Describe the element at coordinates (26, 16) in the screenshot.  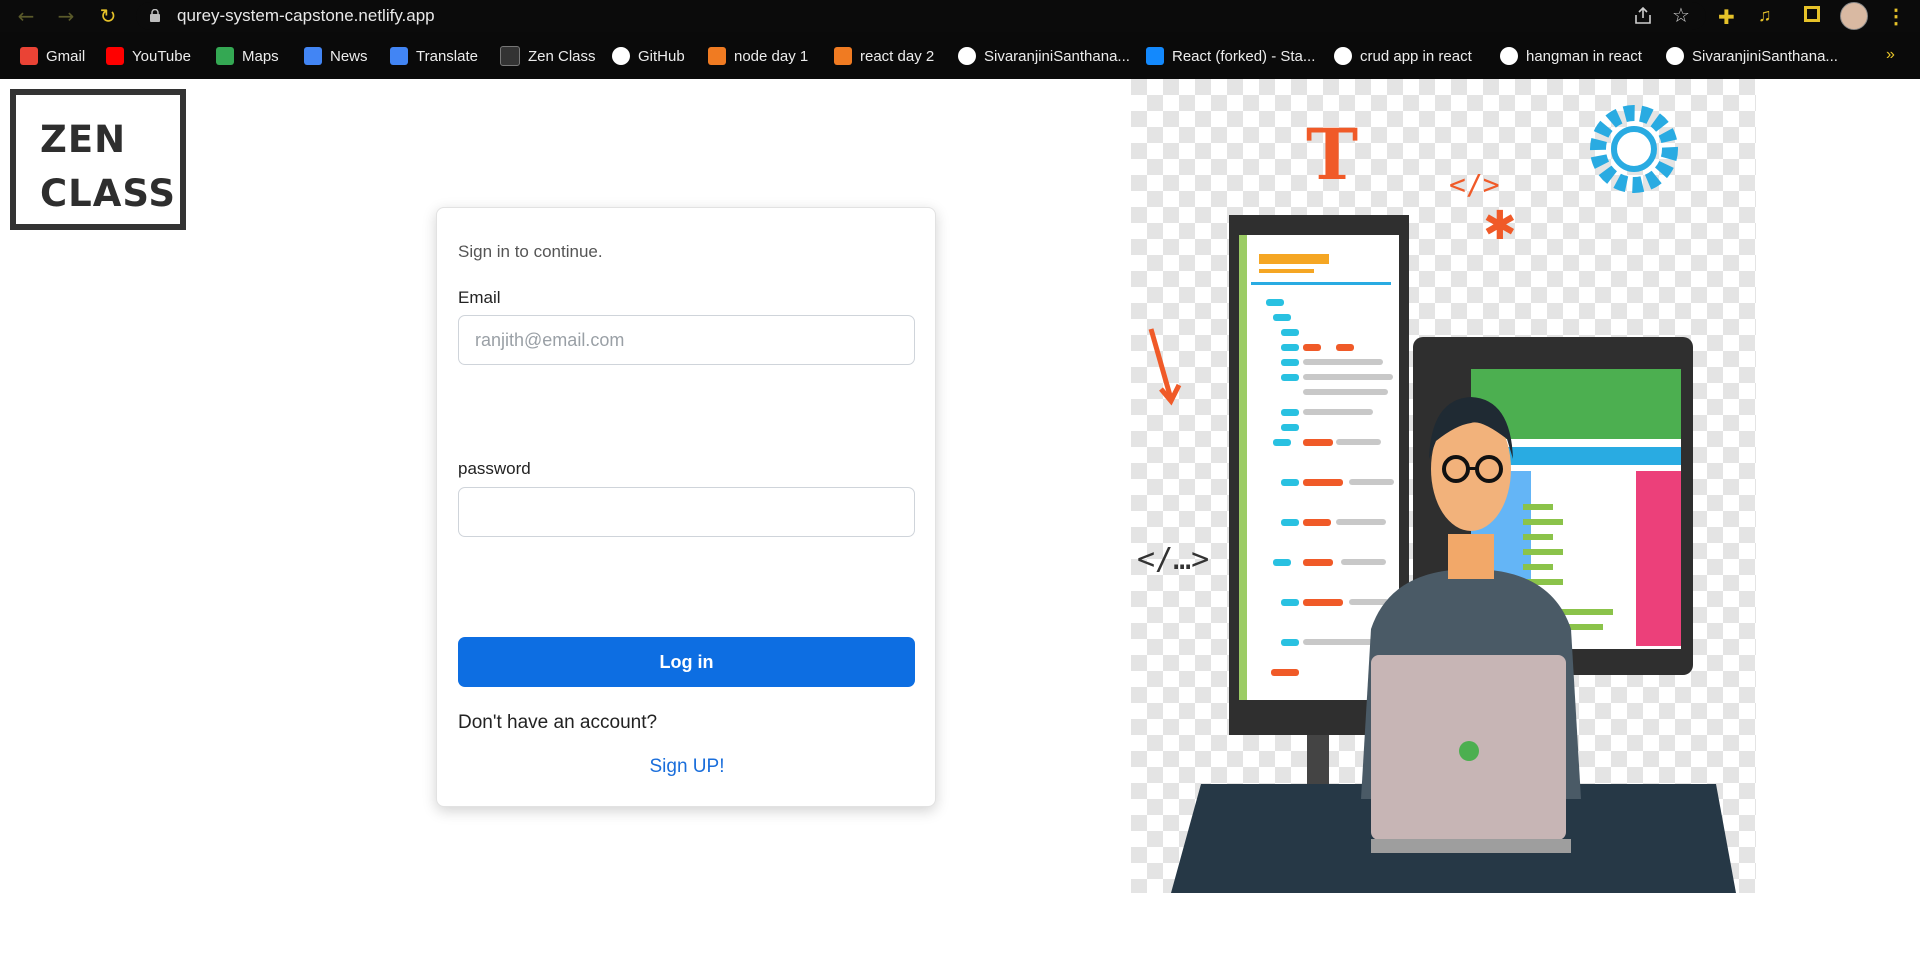
I see `back-icon: ←` at that location.